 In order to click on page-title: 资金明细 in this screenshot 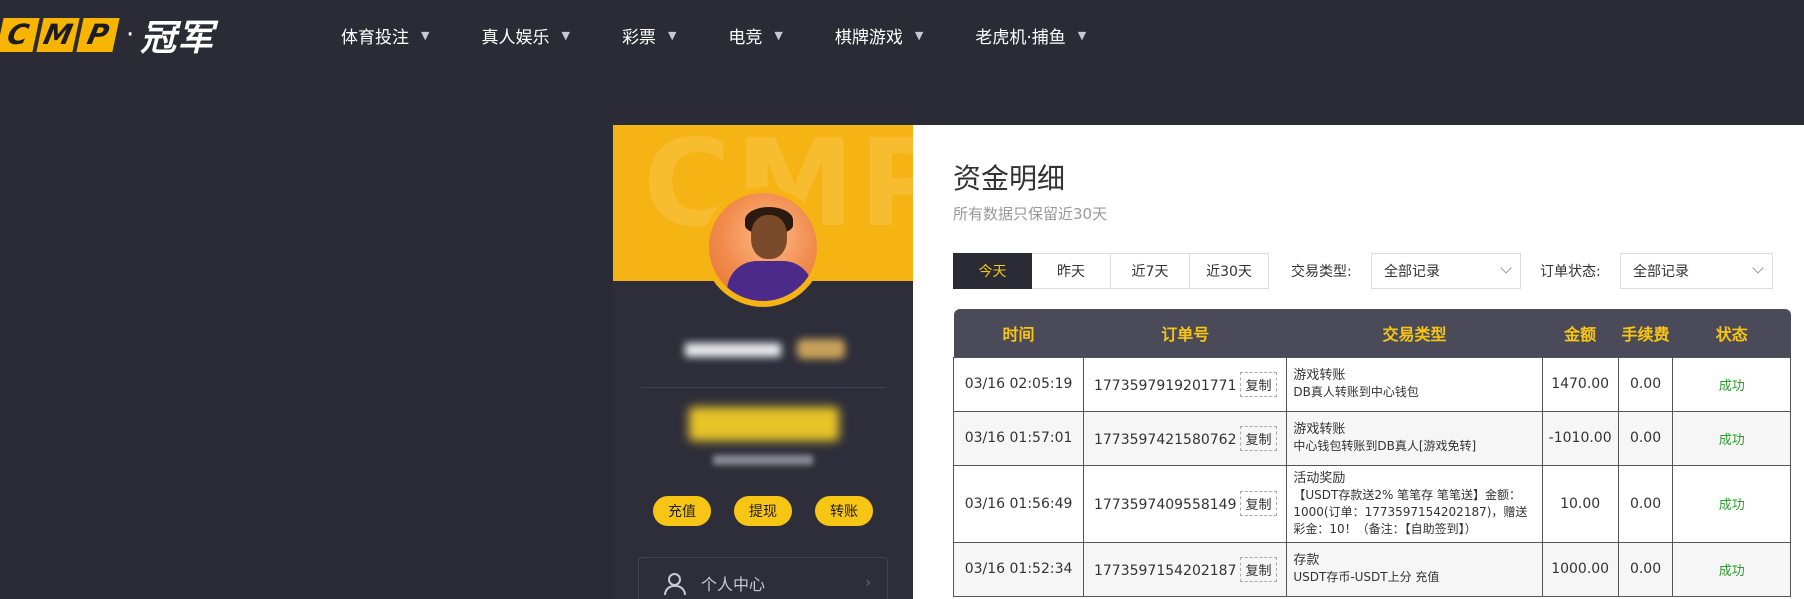, I will do `click(1009, 178)`.